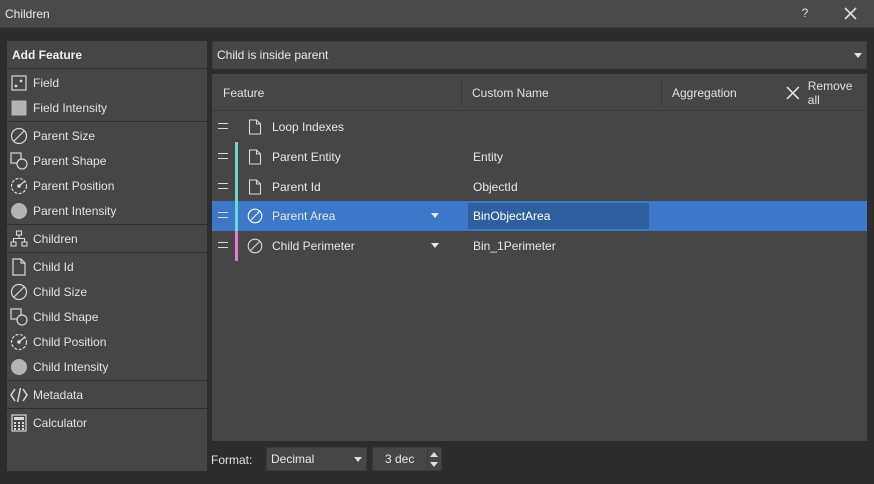 The width and height of the screenshot is (874, 484). What do you see at coordinates (273, 55) in the screenshot?
I see `relation-select-value: Child is inside parent` at bounding box center [273, 55].